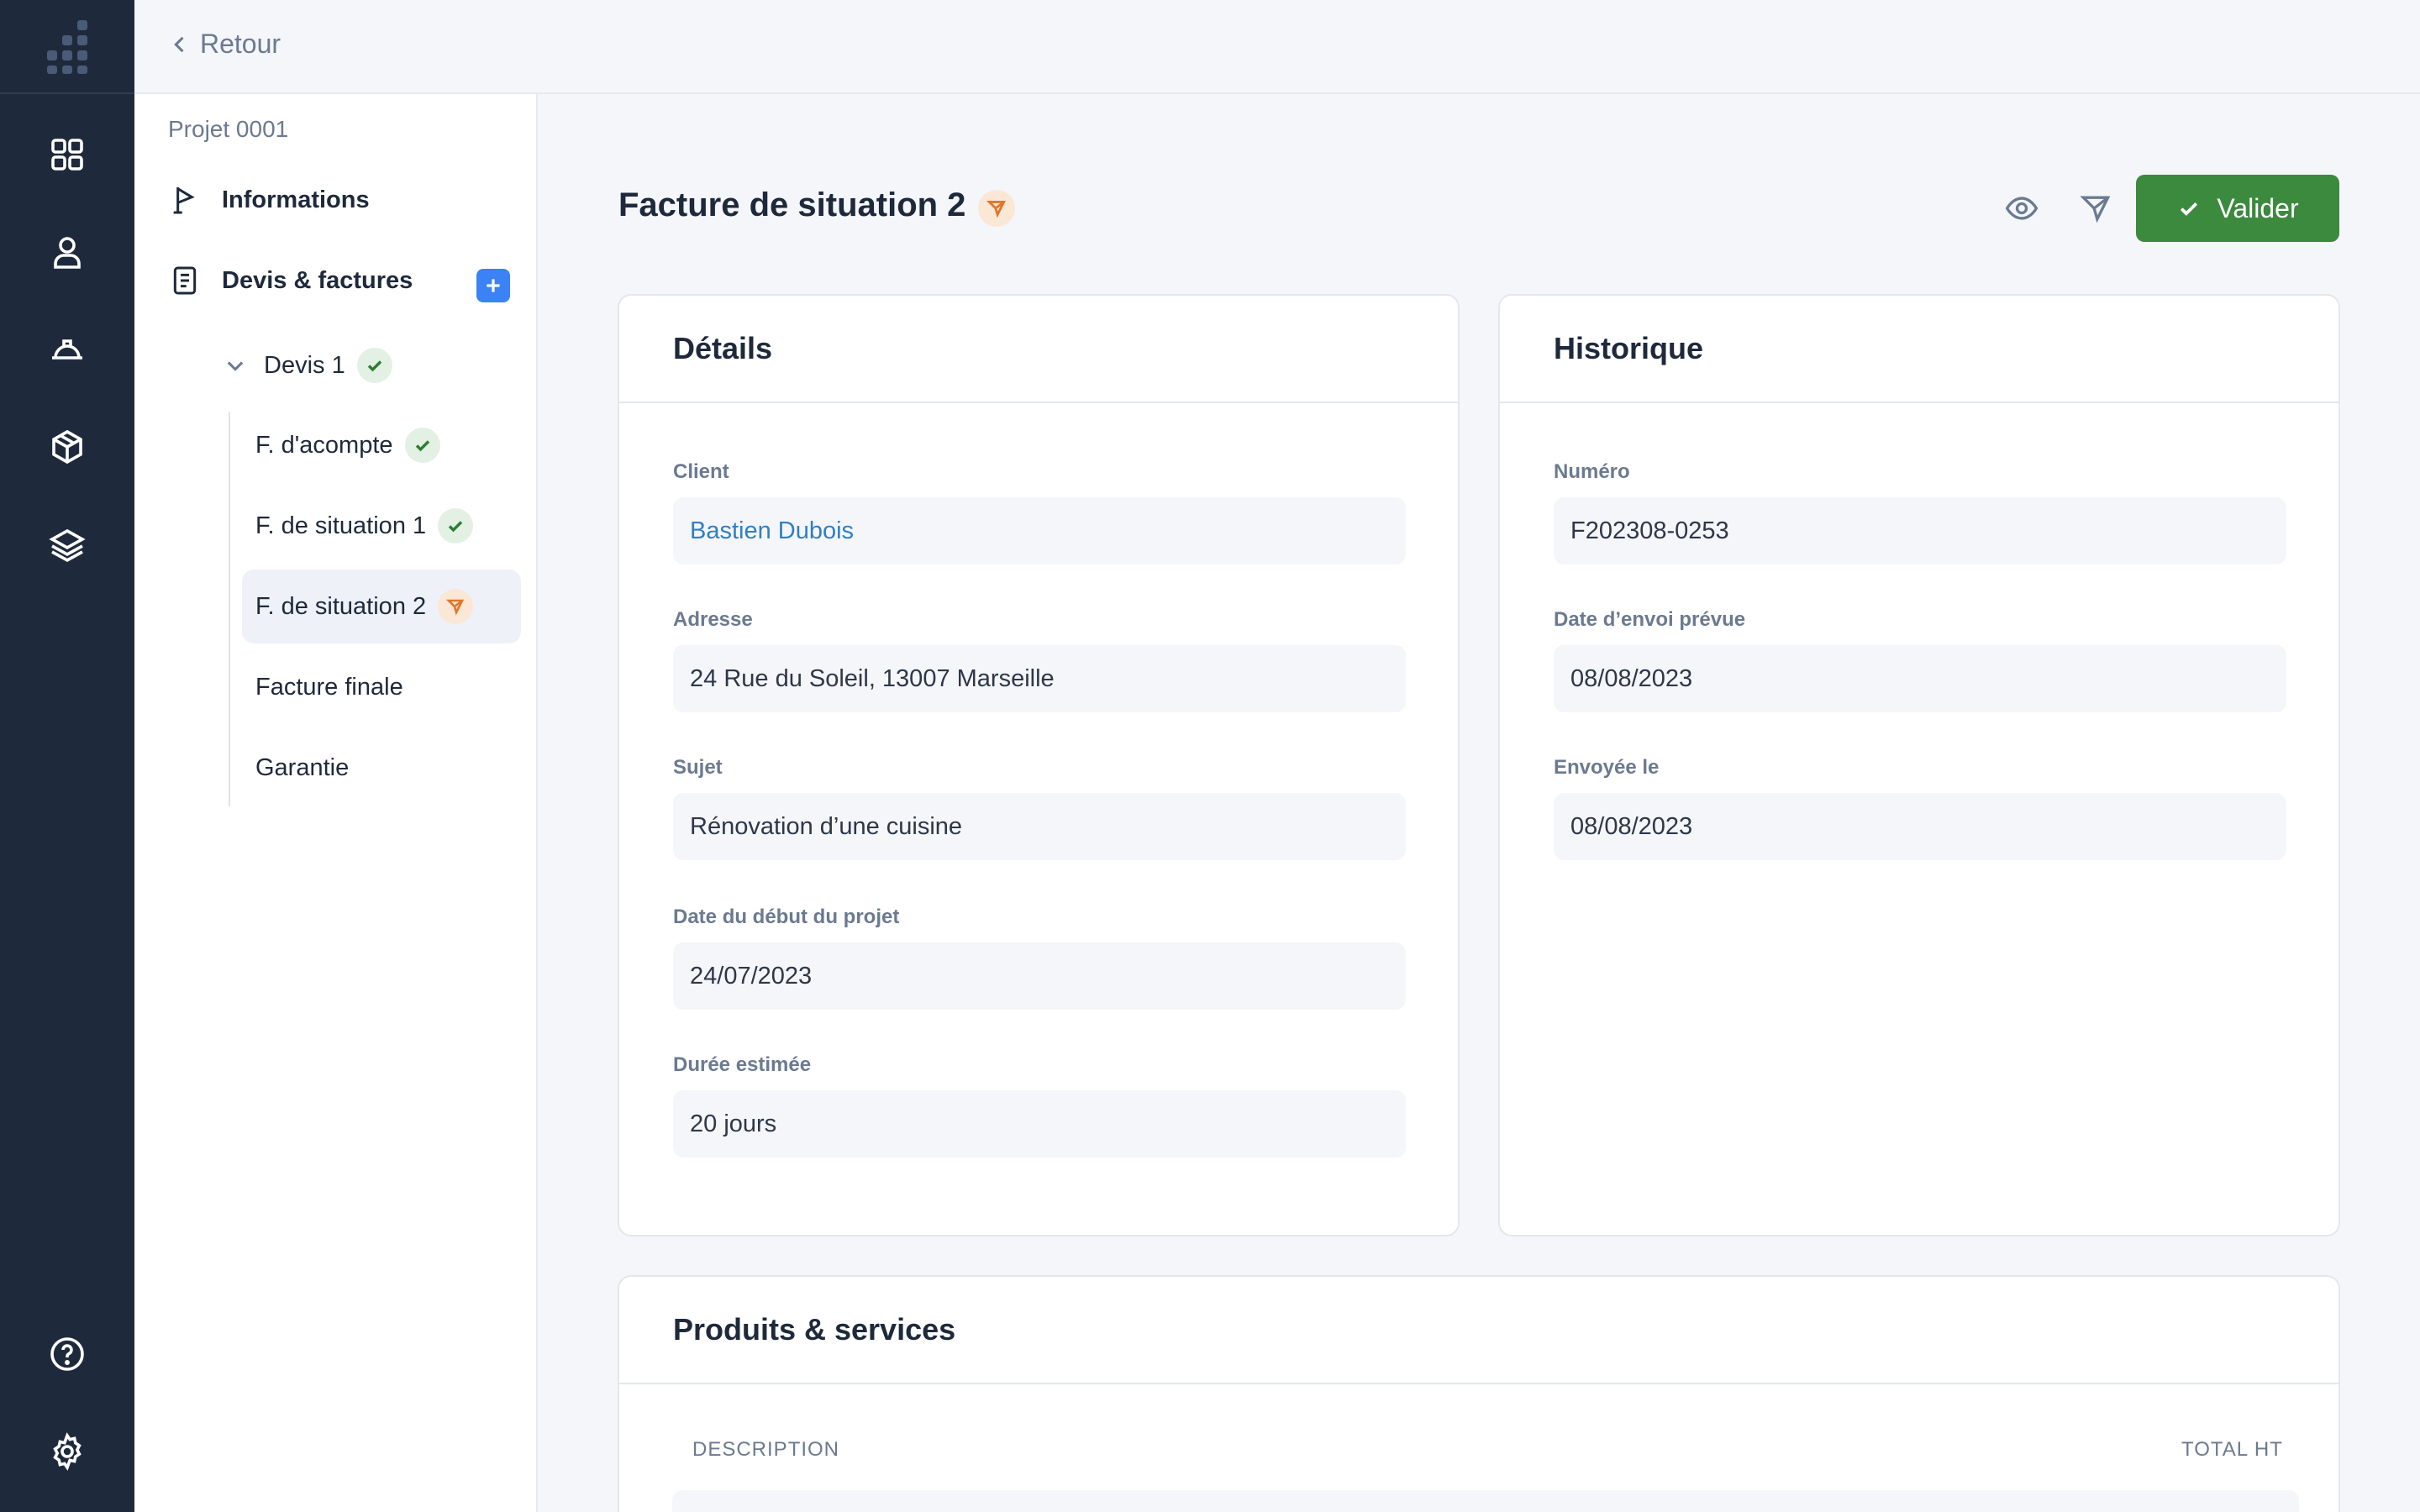  I want to click on eye-icon, so click(2022, 208).